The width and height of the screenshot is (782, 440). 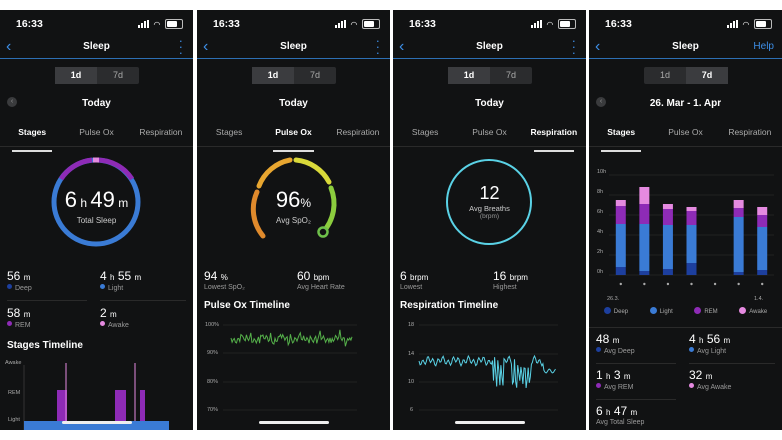 What do you see at coordinates (45, 345) in the screenshot?
I see `section-title: Stages Timeline` at bounding box center [45, 345].